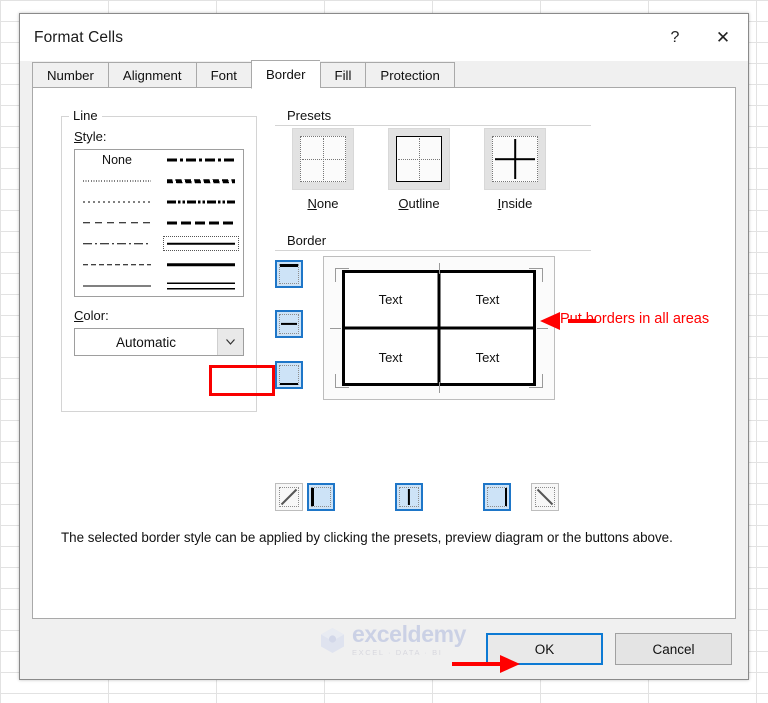 Image resolution: width=768 pixels, height=703 pixels. I want to click on border-bottom-button, so click(289, 375).